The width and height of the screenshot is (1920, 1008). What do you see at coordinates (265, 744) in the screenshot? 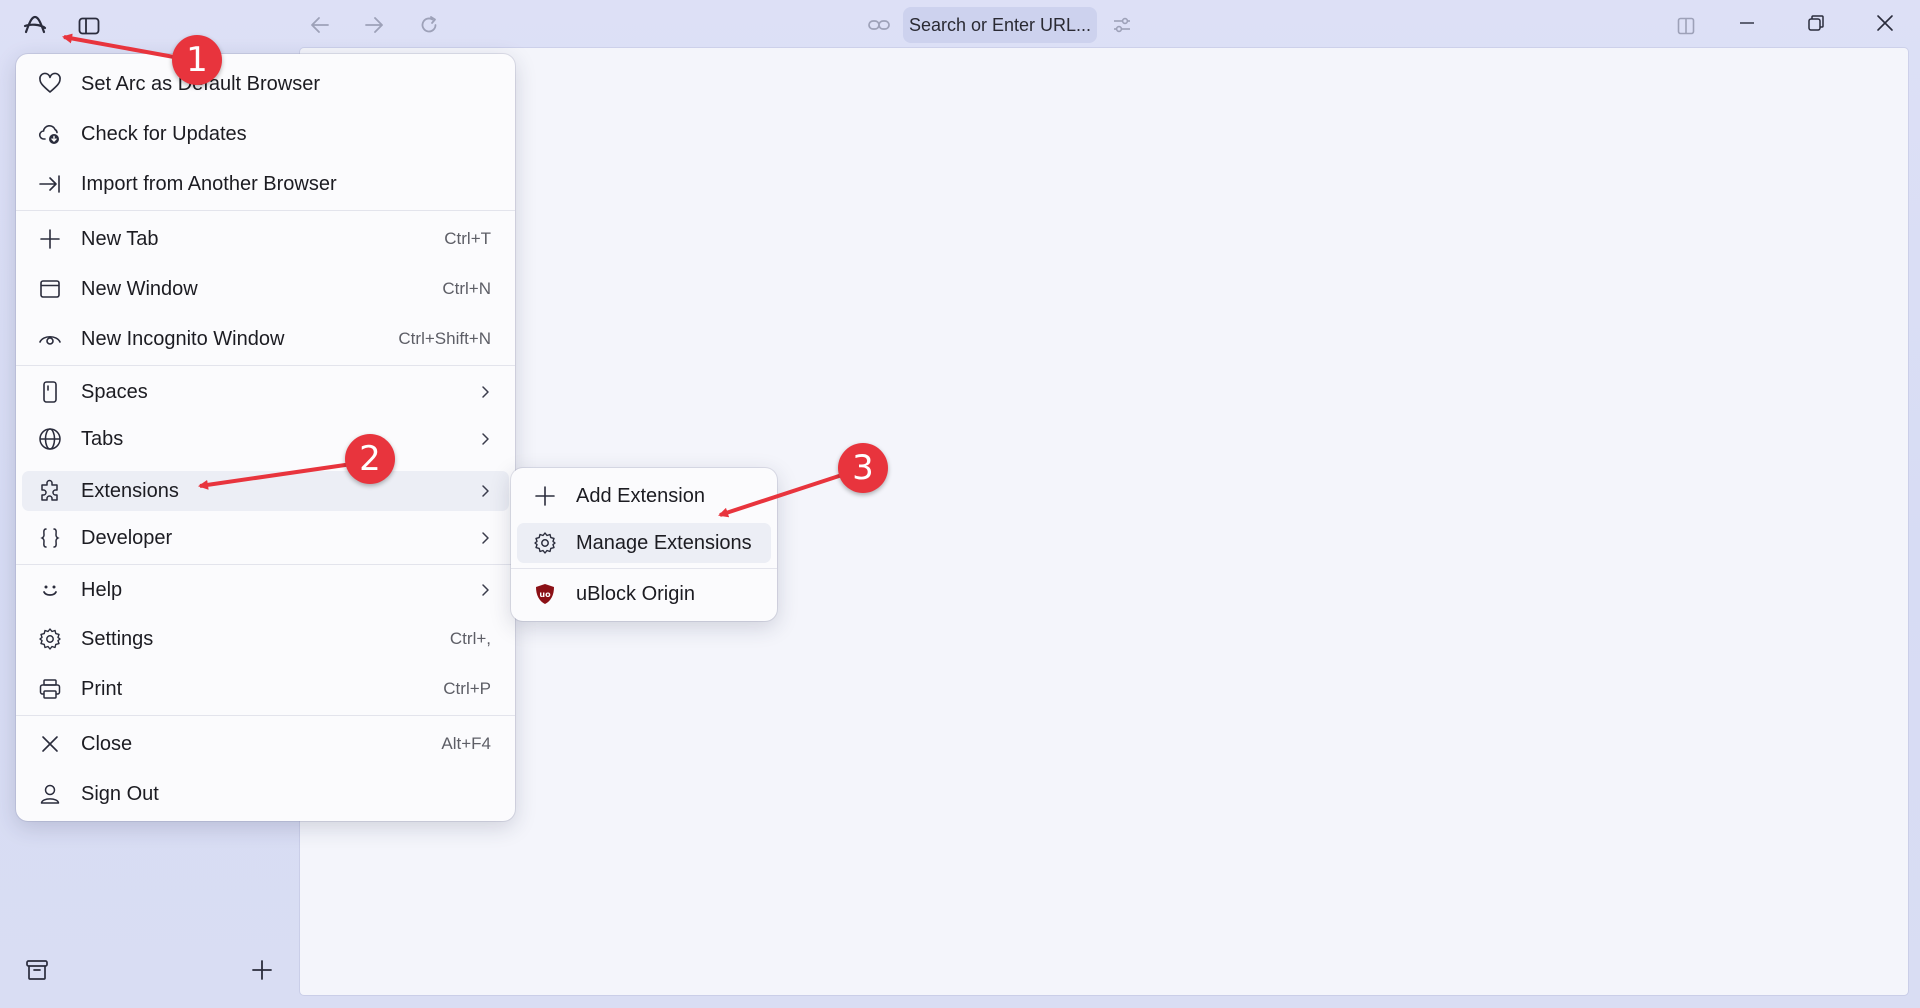
I see `menu-item-close: Close Alt+F4` at bounding box center [265, 744].